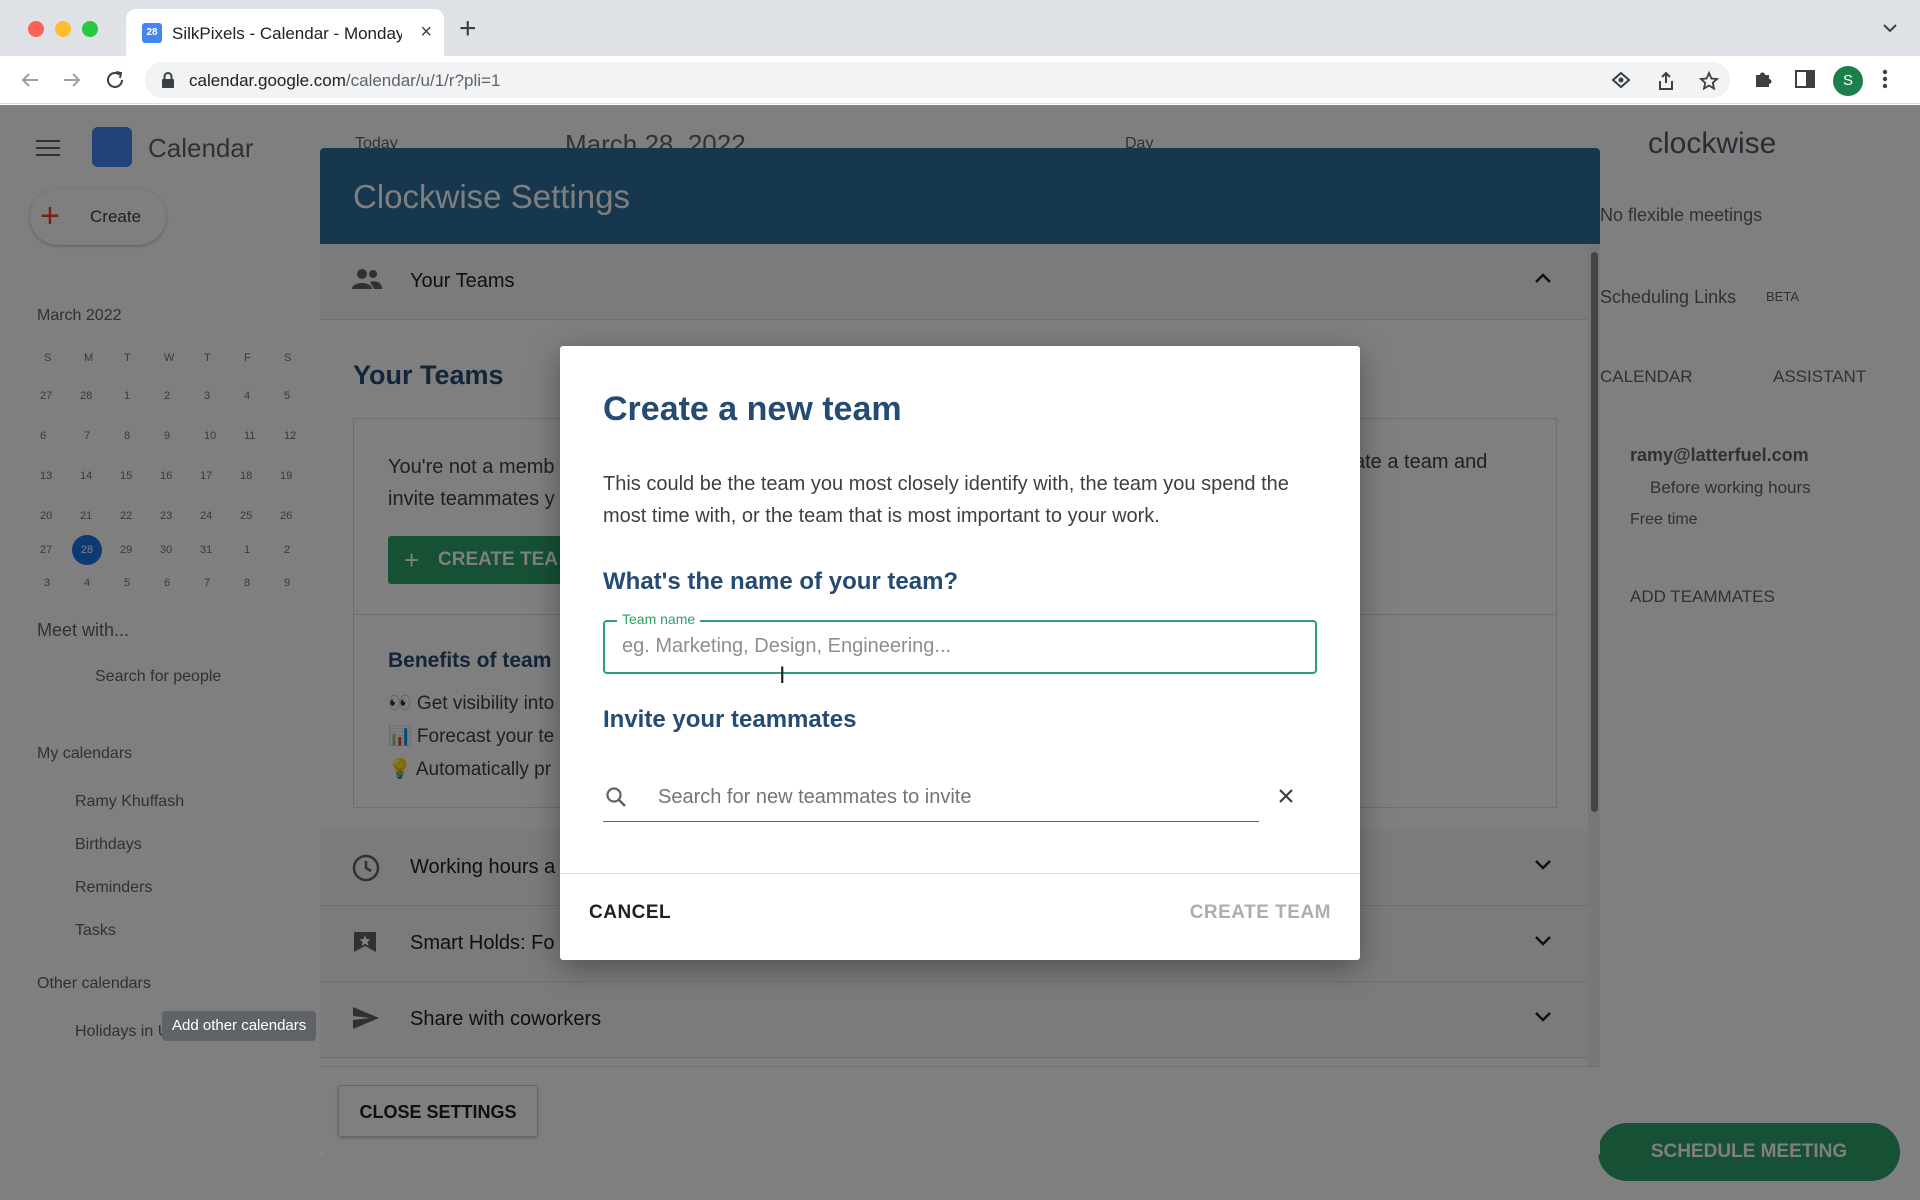 Image resolution: width=1920 pixels, height=1200 pixels. Describe the element at coordinates (239, 1026) in the screenshot. I see `add-other-calendars-tooltip: Add other calendars` at that location.